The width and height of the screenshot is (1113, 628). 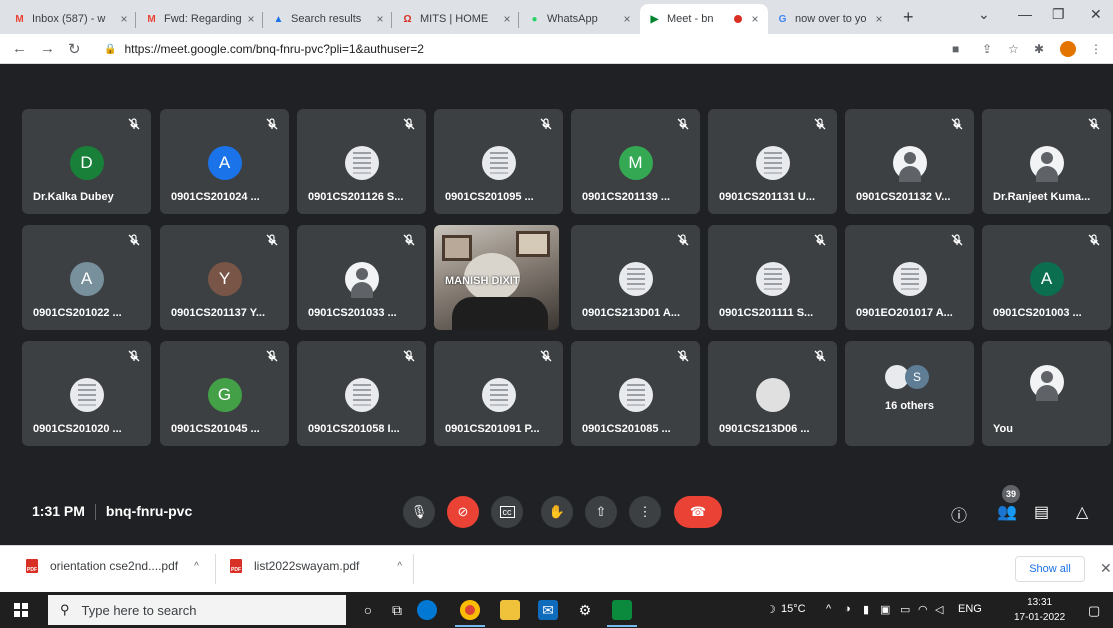 I want to click on camera-icon: ■, so click(x=955, y=49).